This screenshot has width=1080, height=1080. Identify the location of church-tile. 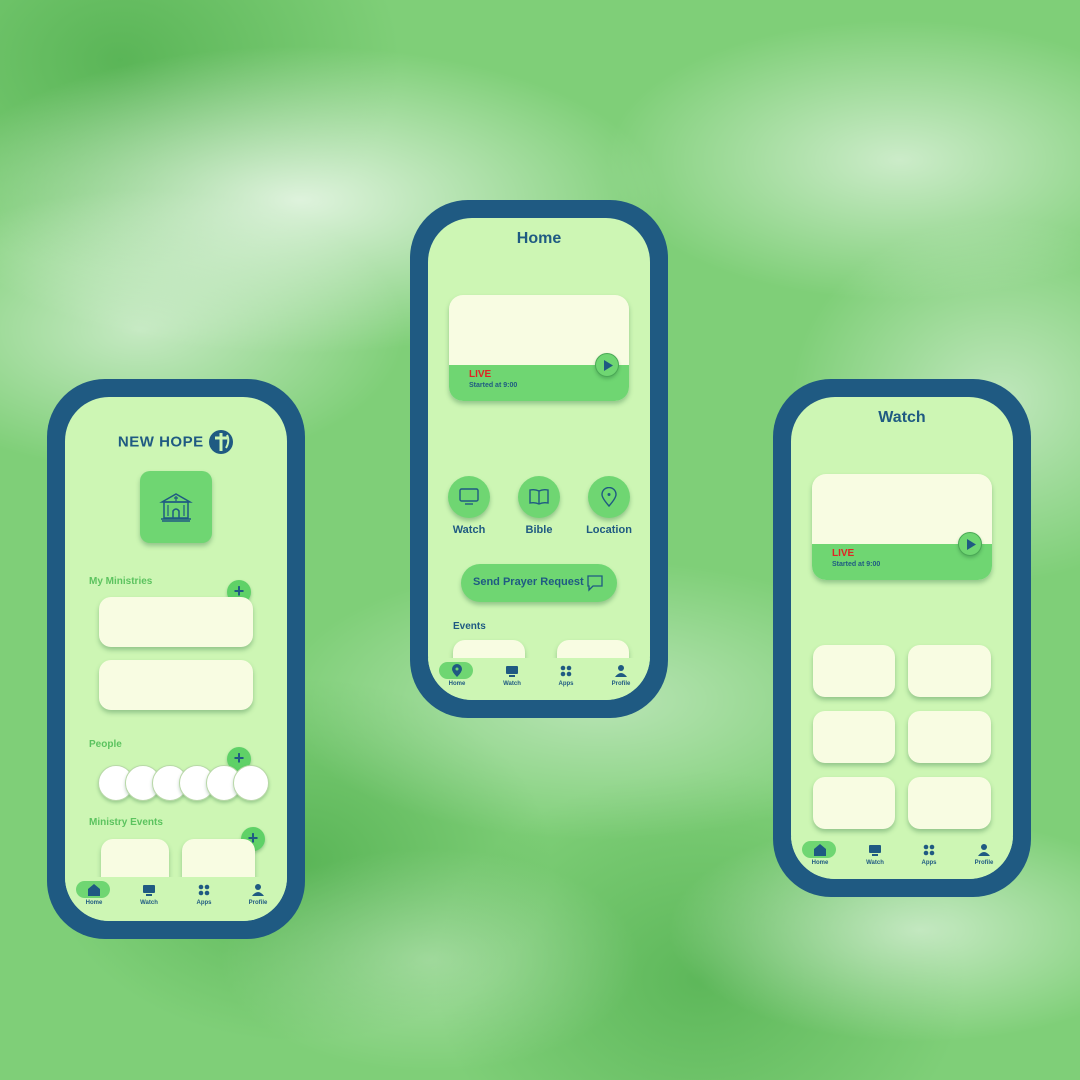
(176, 507).